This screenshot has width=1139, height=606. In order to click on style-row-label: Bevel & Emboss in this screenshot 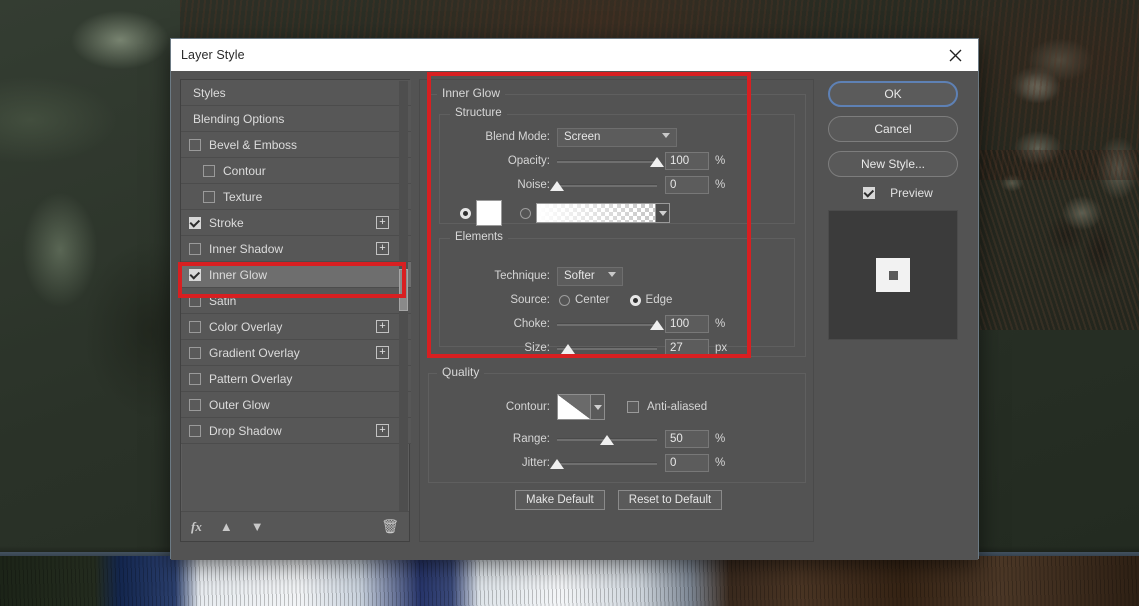, I will do `click(253, 144)`.